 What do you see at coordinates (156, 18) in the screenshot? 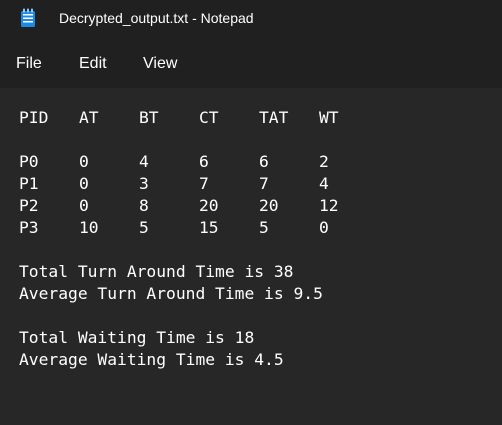
I see `window-title: Decrypted_output.txt - Notepad` at bounding box center [156, 18].